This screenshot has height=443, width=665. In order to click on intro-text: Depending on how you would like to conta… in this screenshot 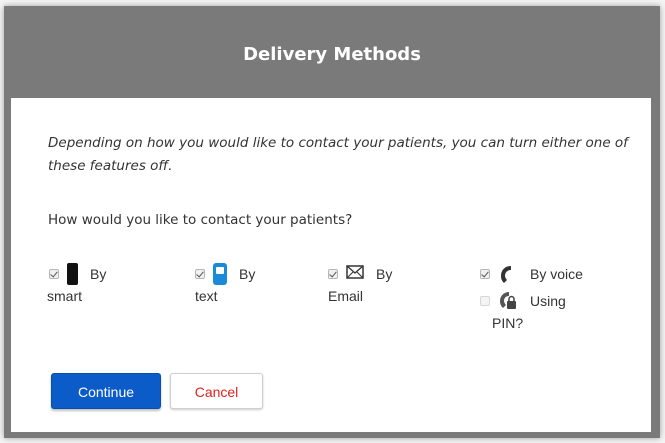, I will do `click(338, 154)`.